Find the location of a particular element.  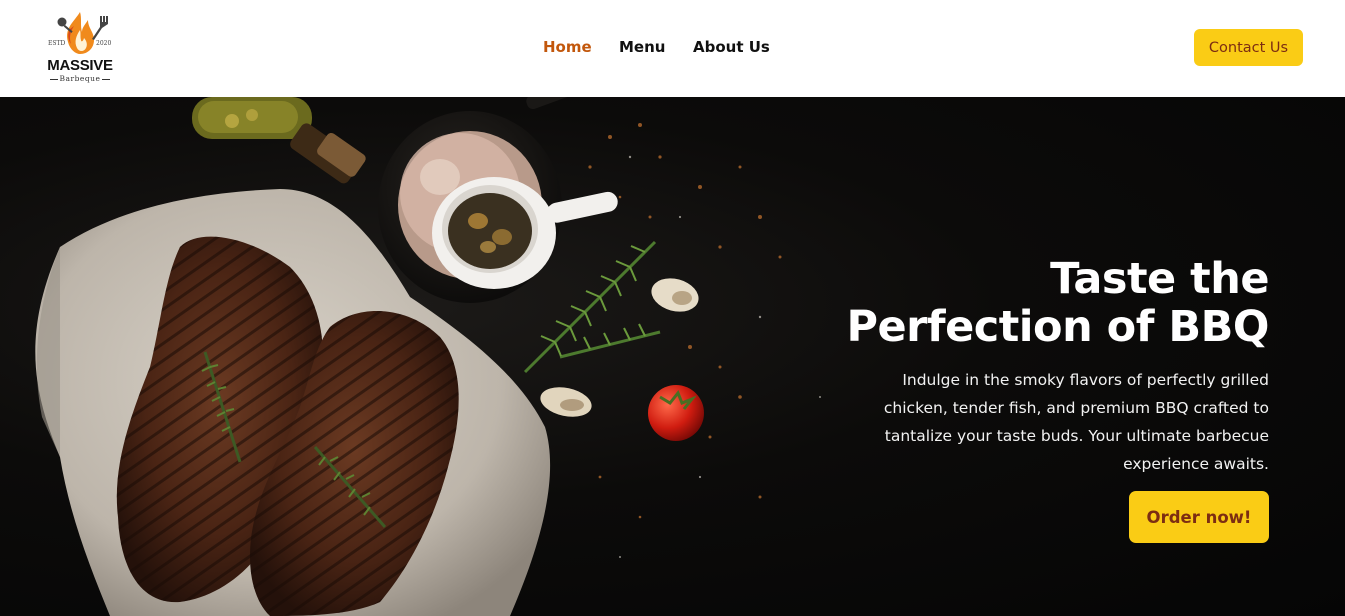

brand-logo: ESTD 2020 MASSIVE Barbeque is located at coordinates (80, 48).